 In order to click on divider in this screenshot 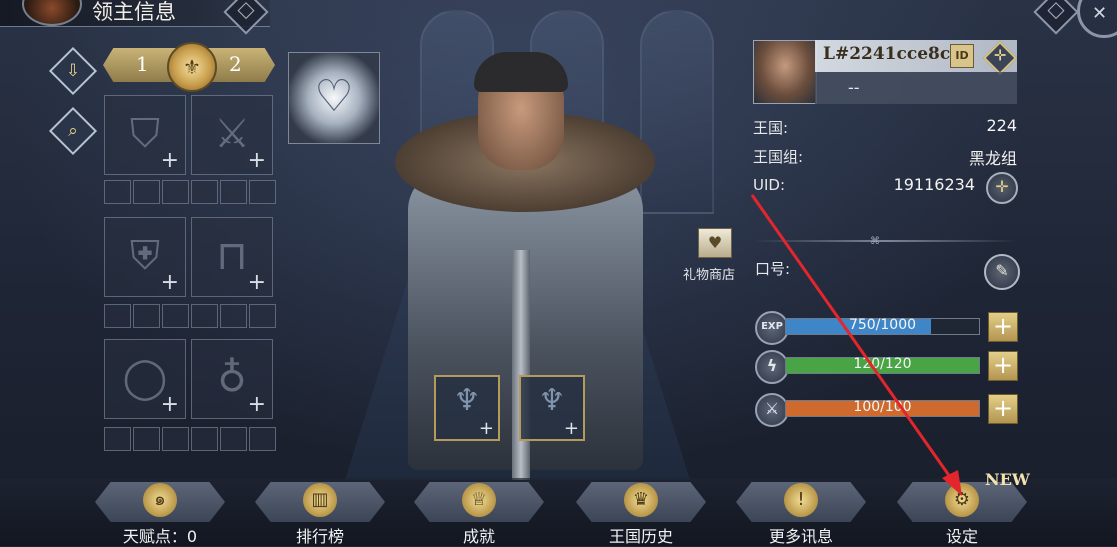, I will do `click(885, 241)`.